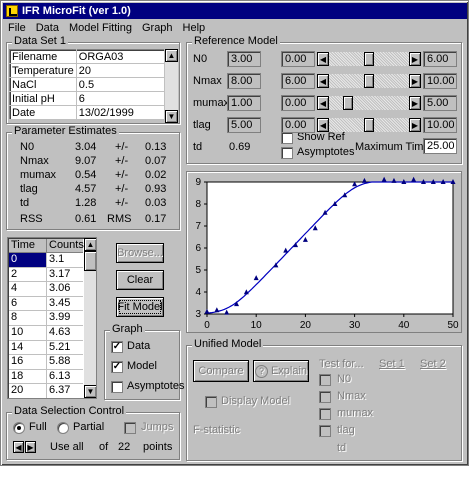 The height and width of the screenshot is (484, 472). I want to click on table-row: 14 5.21, so click(46, 348).